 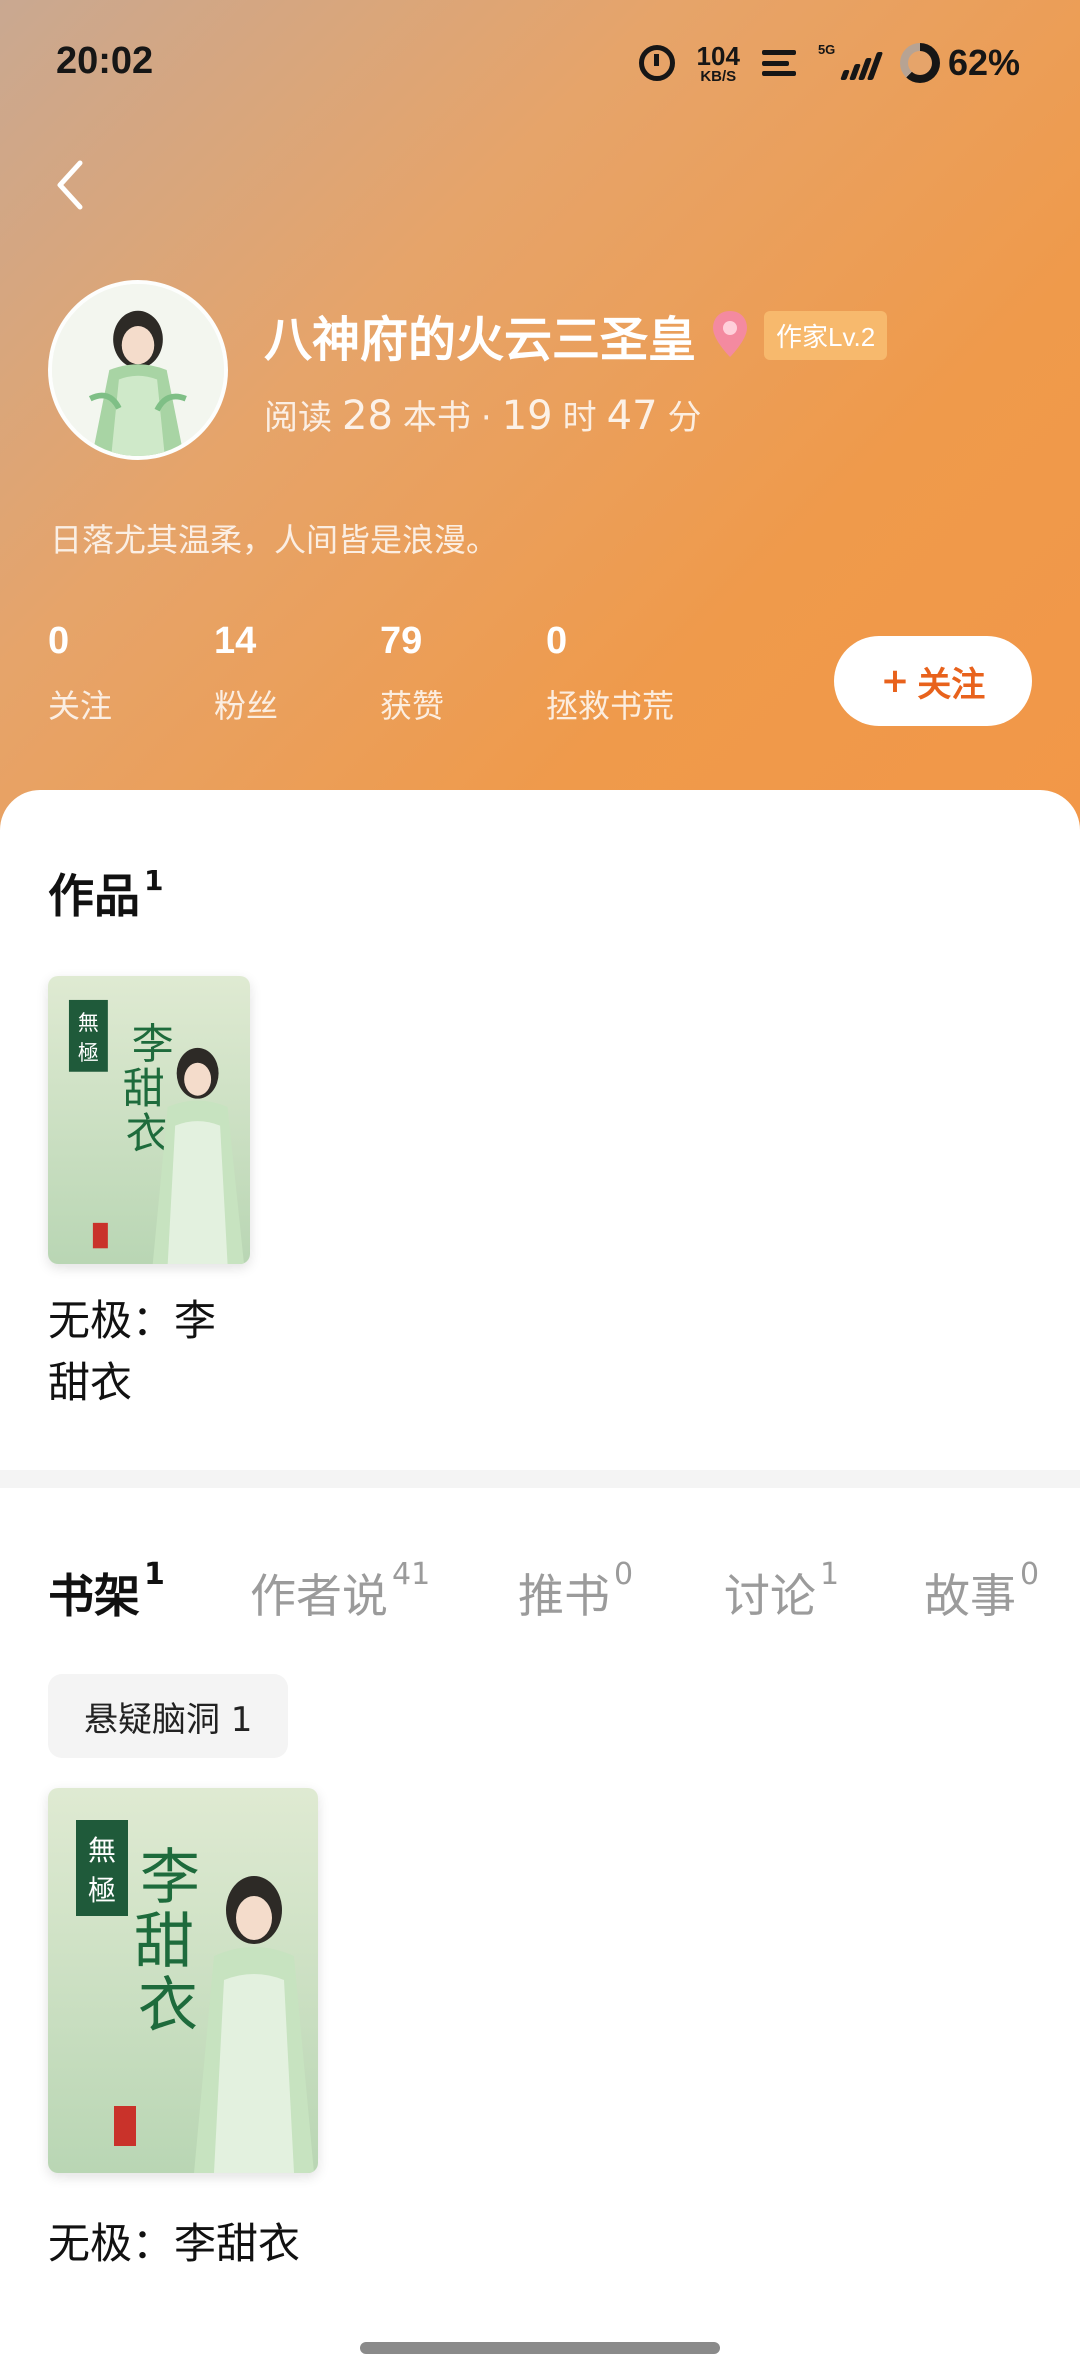 What do you see at coordinates (412, 706) in the screenshot?
I see `stat-likes-label: 获赞` at bounding box center [412, 706].